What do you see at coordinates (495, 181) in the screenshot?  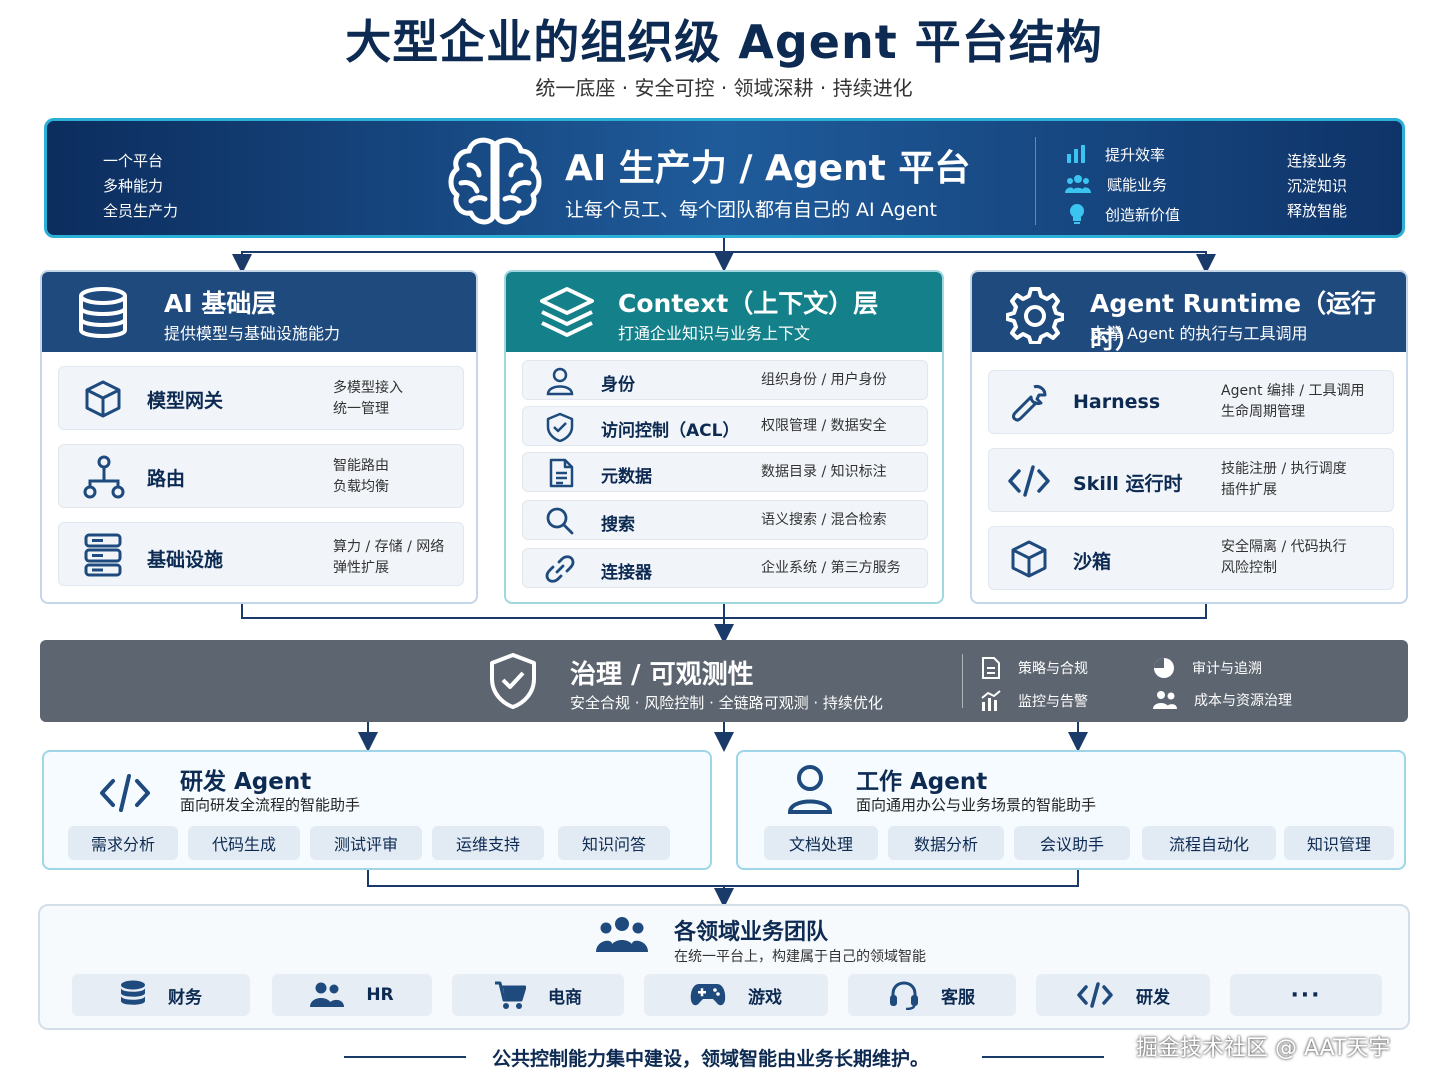 I see `brain-icon` at bounding box center [495, 181].